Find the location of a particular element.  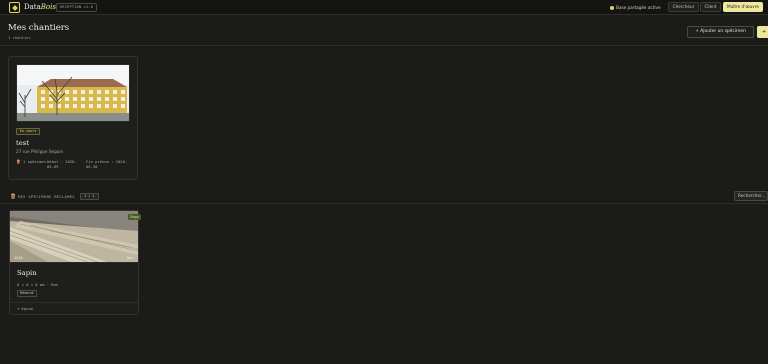

version-badge: RÉCEPTION v1.0 is located at coordinates (77, 7).